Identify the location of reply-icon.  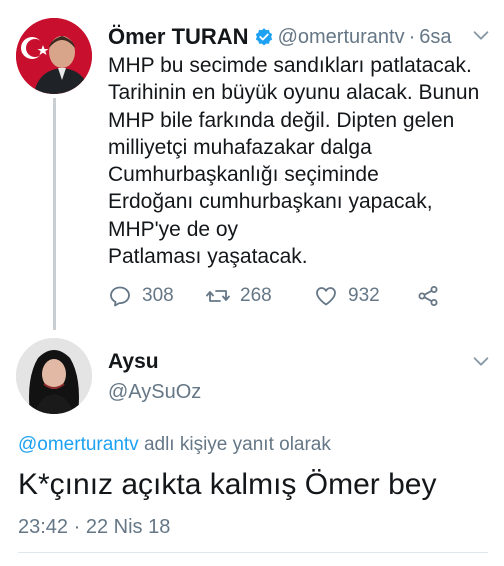
(120, 296).